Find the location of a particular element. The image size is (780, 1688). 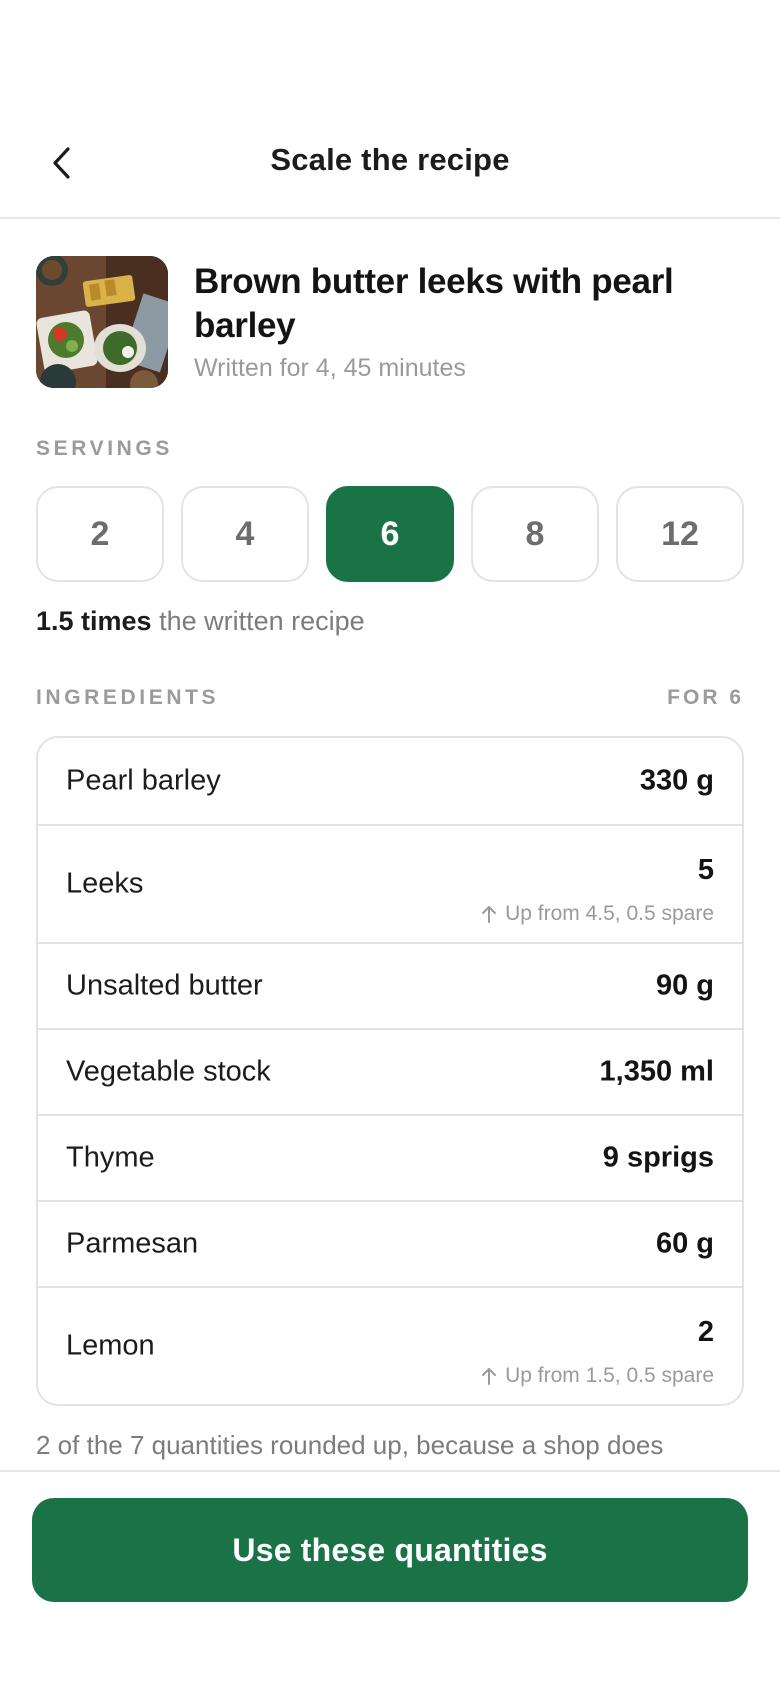

servings-label: SERVINGS is located at coordinates (104, 448).